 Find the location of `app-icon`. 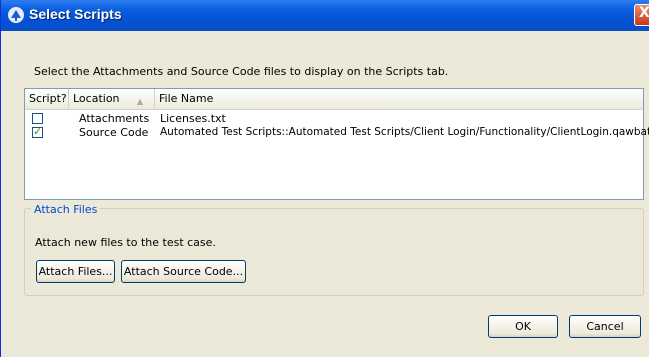

app-icon is located at coordinates (16, 15).